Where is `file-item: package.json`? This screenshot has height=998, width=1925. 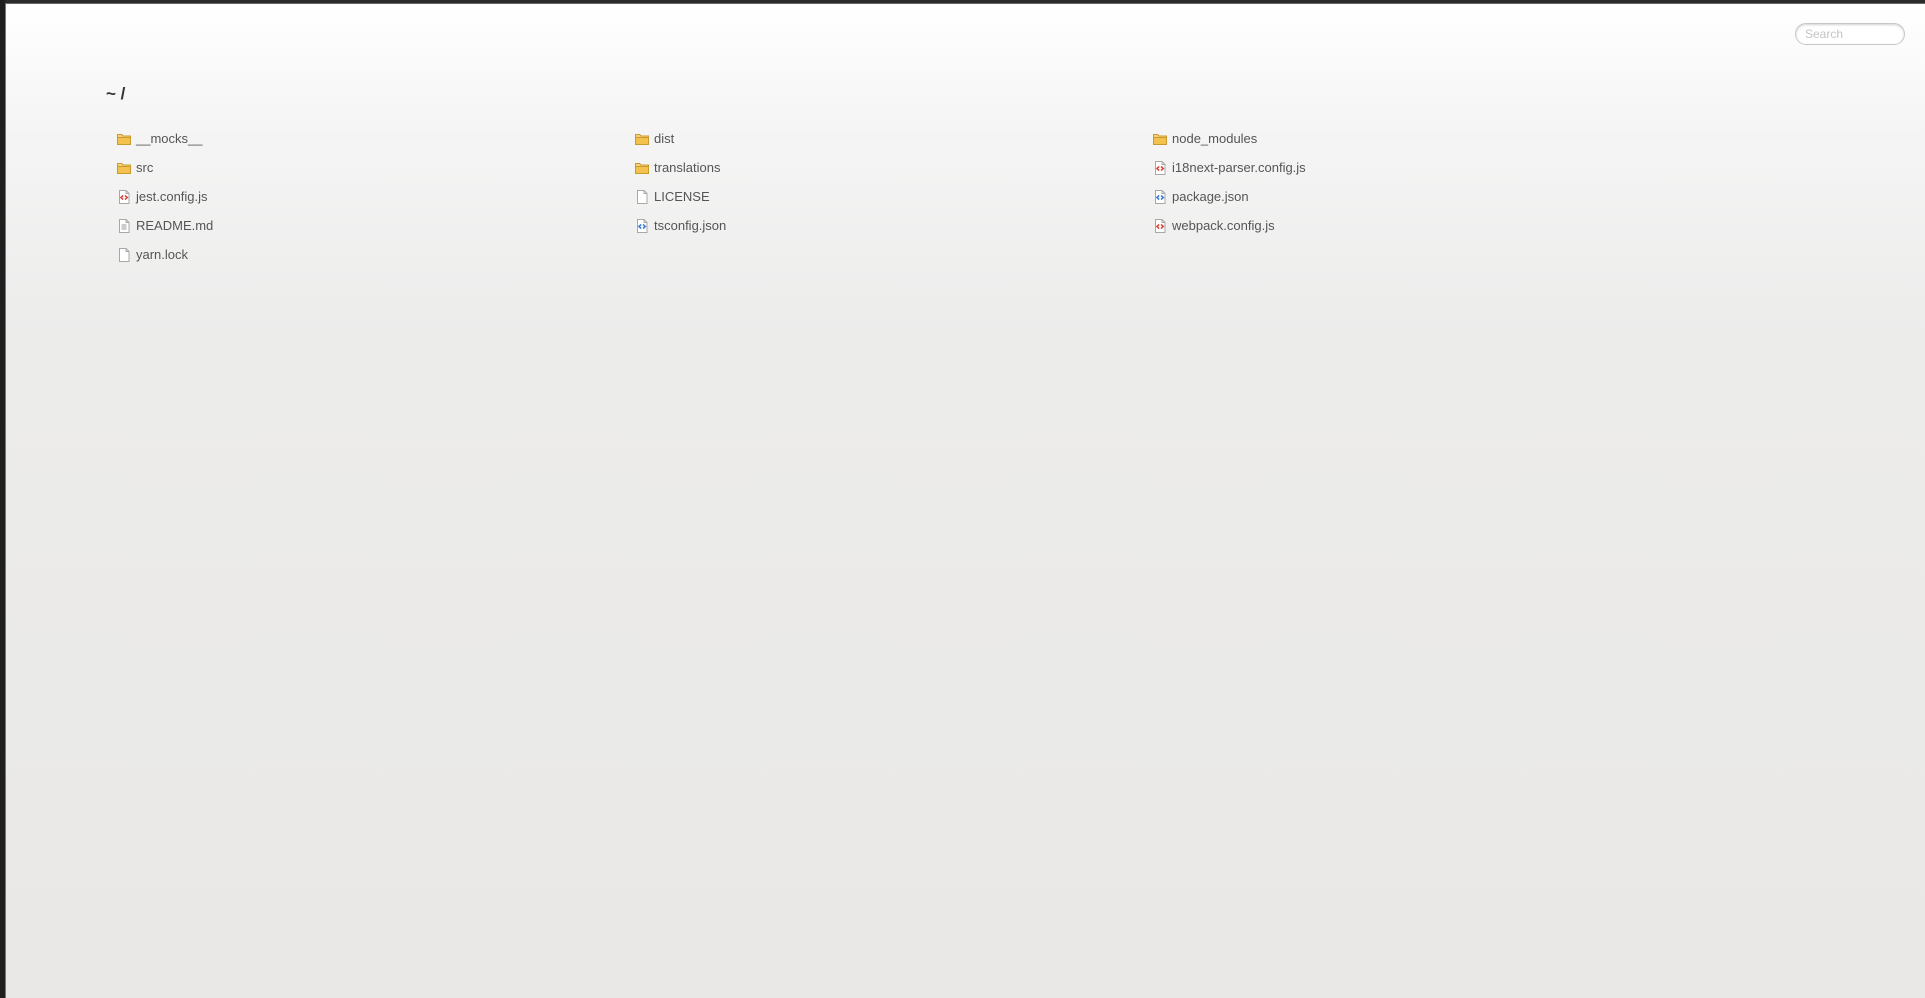 file-item: package.json is located at coordinates (1411, 196).